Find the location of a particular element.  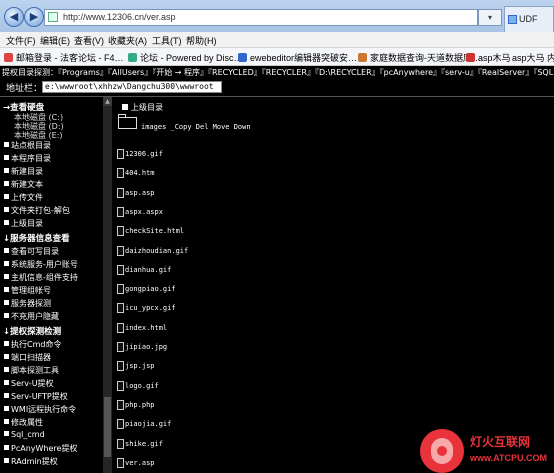

file-name: index.html is located at coordinates (146, 328).